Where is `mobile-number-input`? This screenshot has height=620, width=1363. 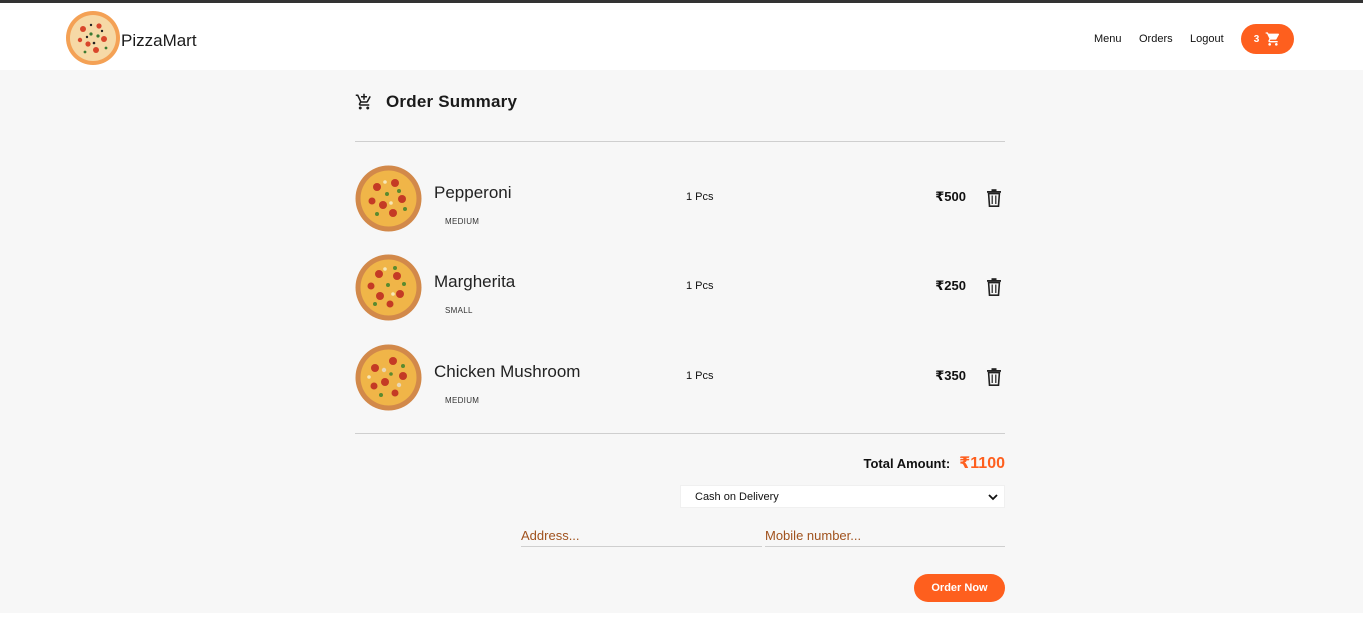 mobile-number-input is located at coordinates (885, 535).